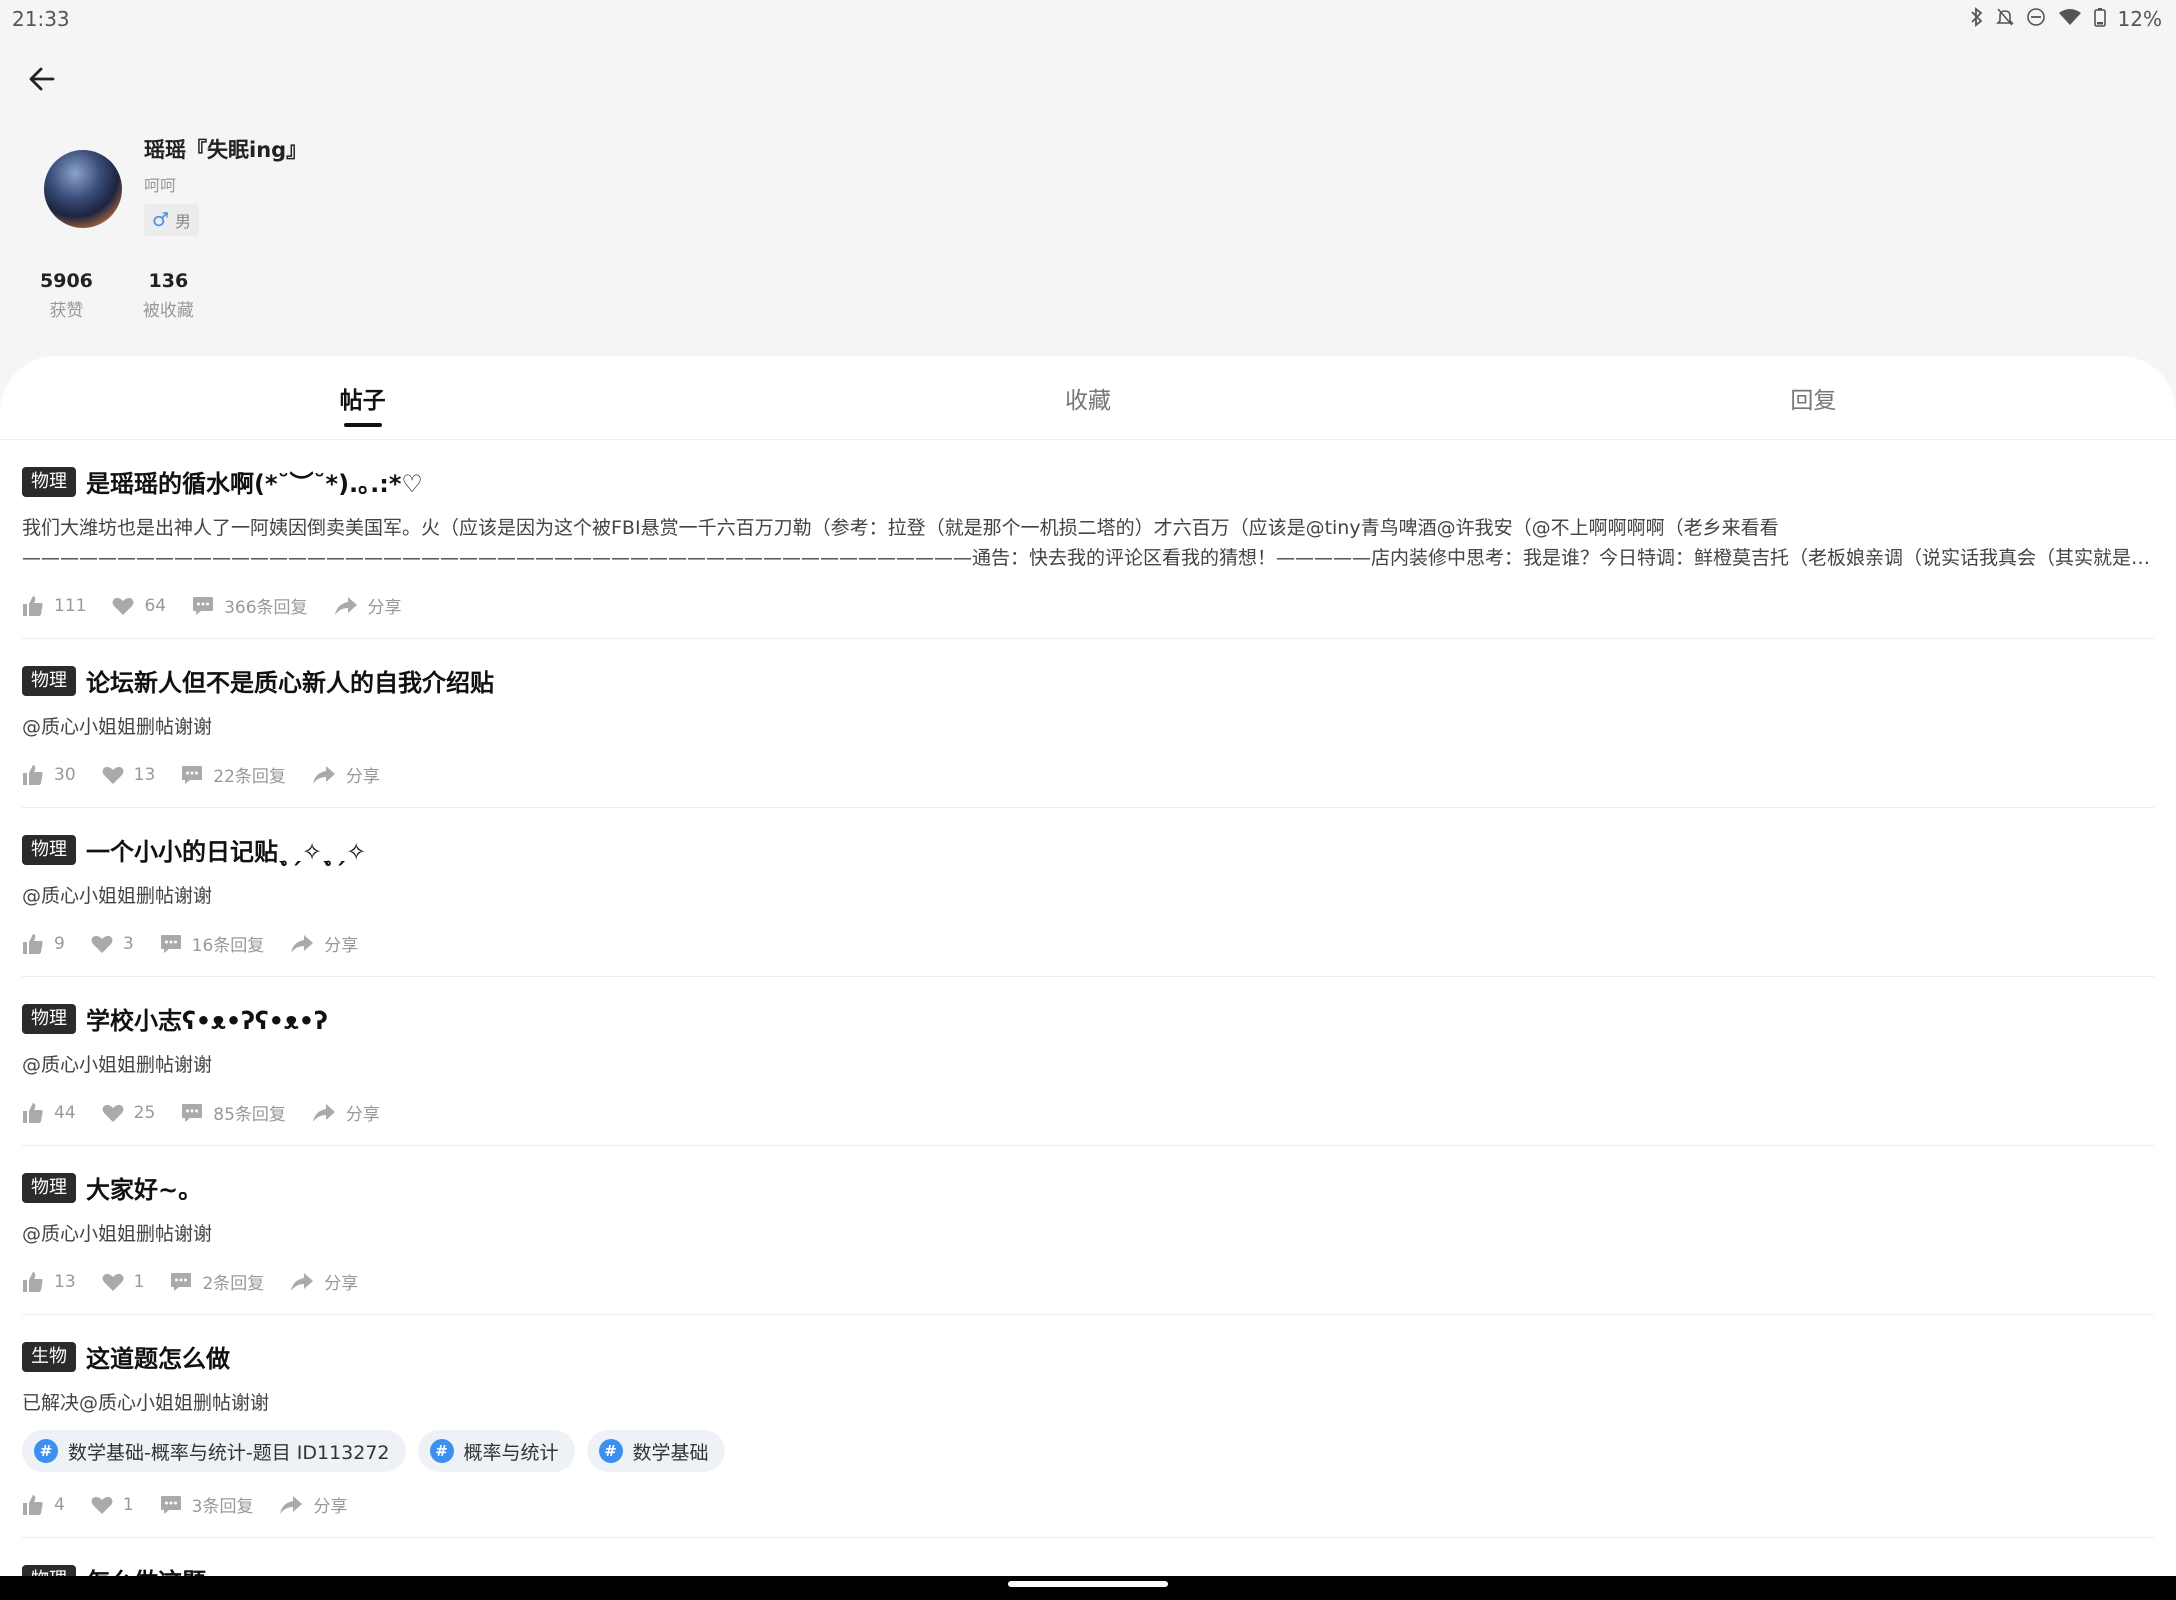 Image resolution: width=2176 pixels, height=1600 pixels. Describe the element at coordinates (212, 943) in the screenshot. I see `reply-button: 16条回复` at that location.